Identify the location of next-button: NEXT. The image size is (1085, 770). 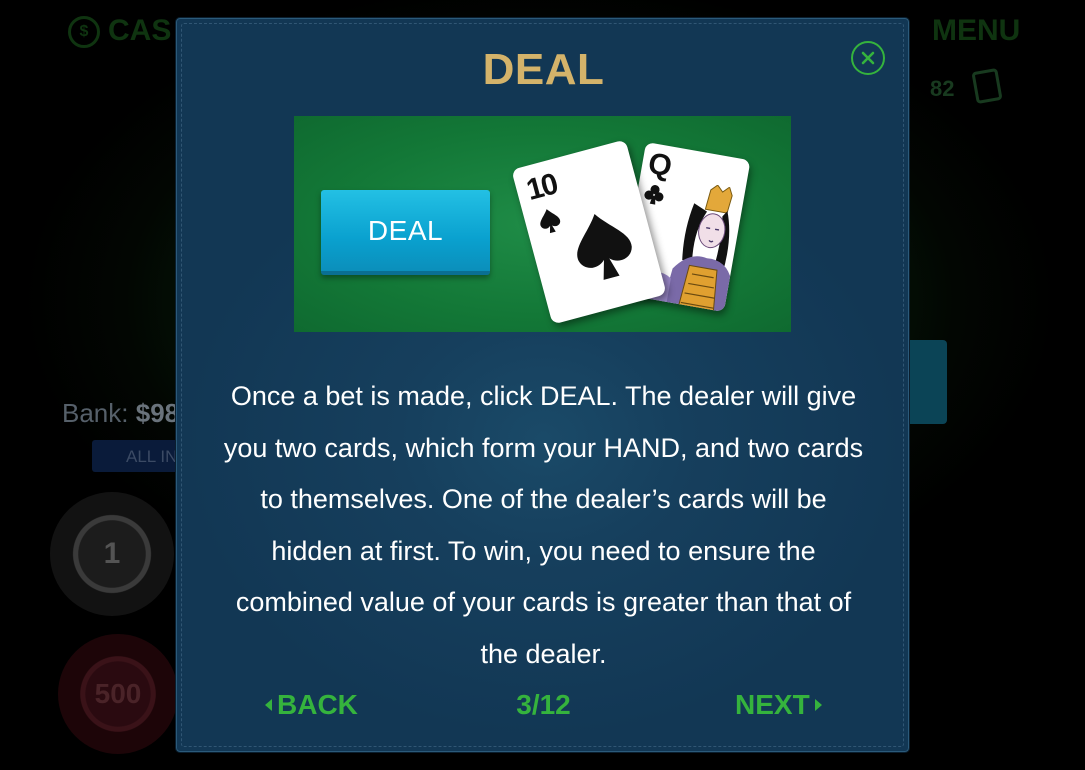
(778, 705).